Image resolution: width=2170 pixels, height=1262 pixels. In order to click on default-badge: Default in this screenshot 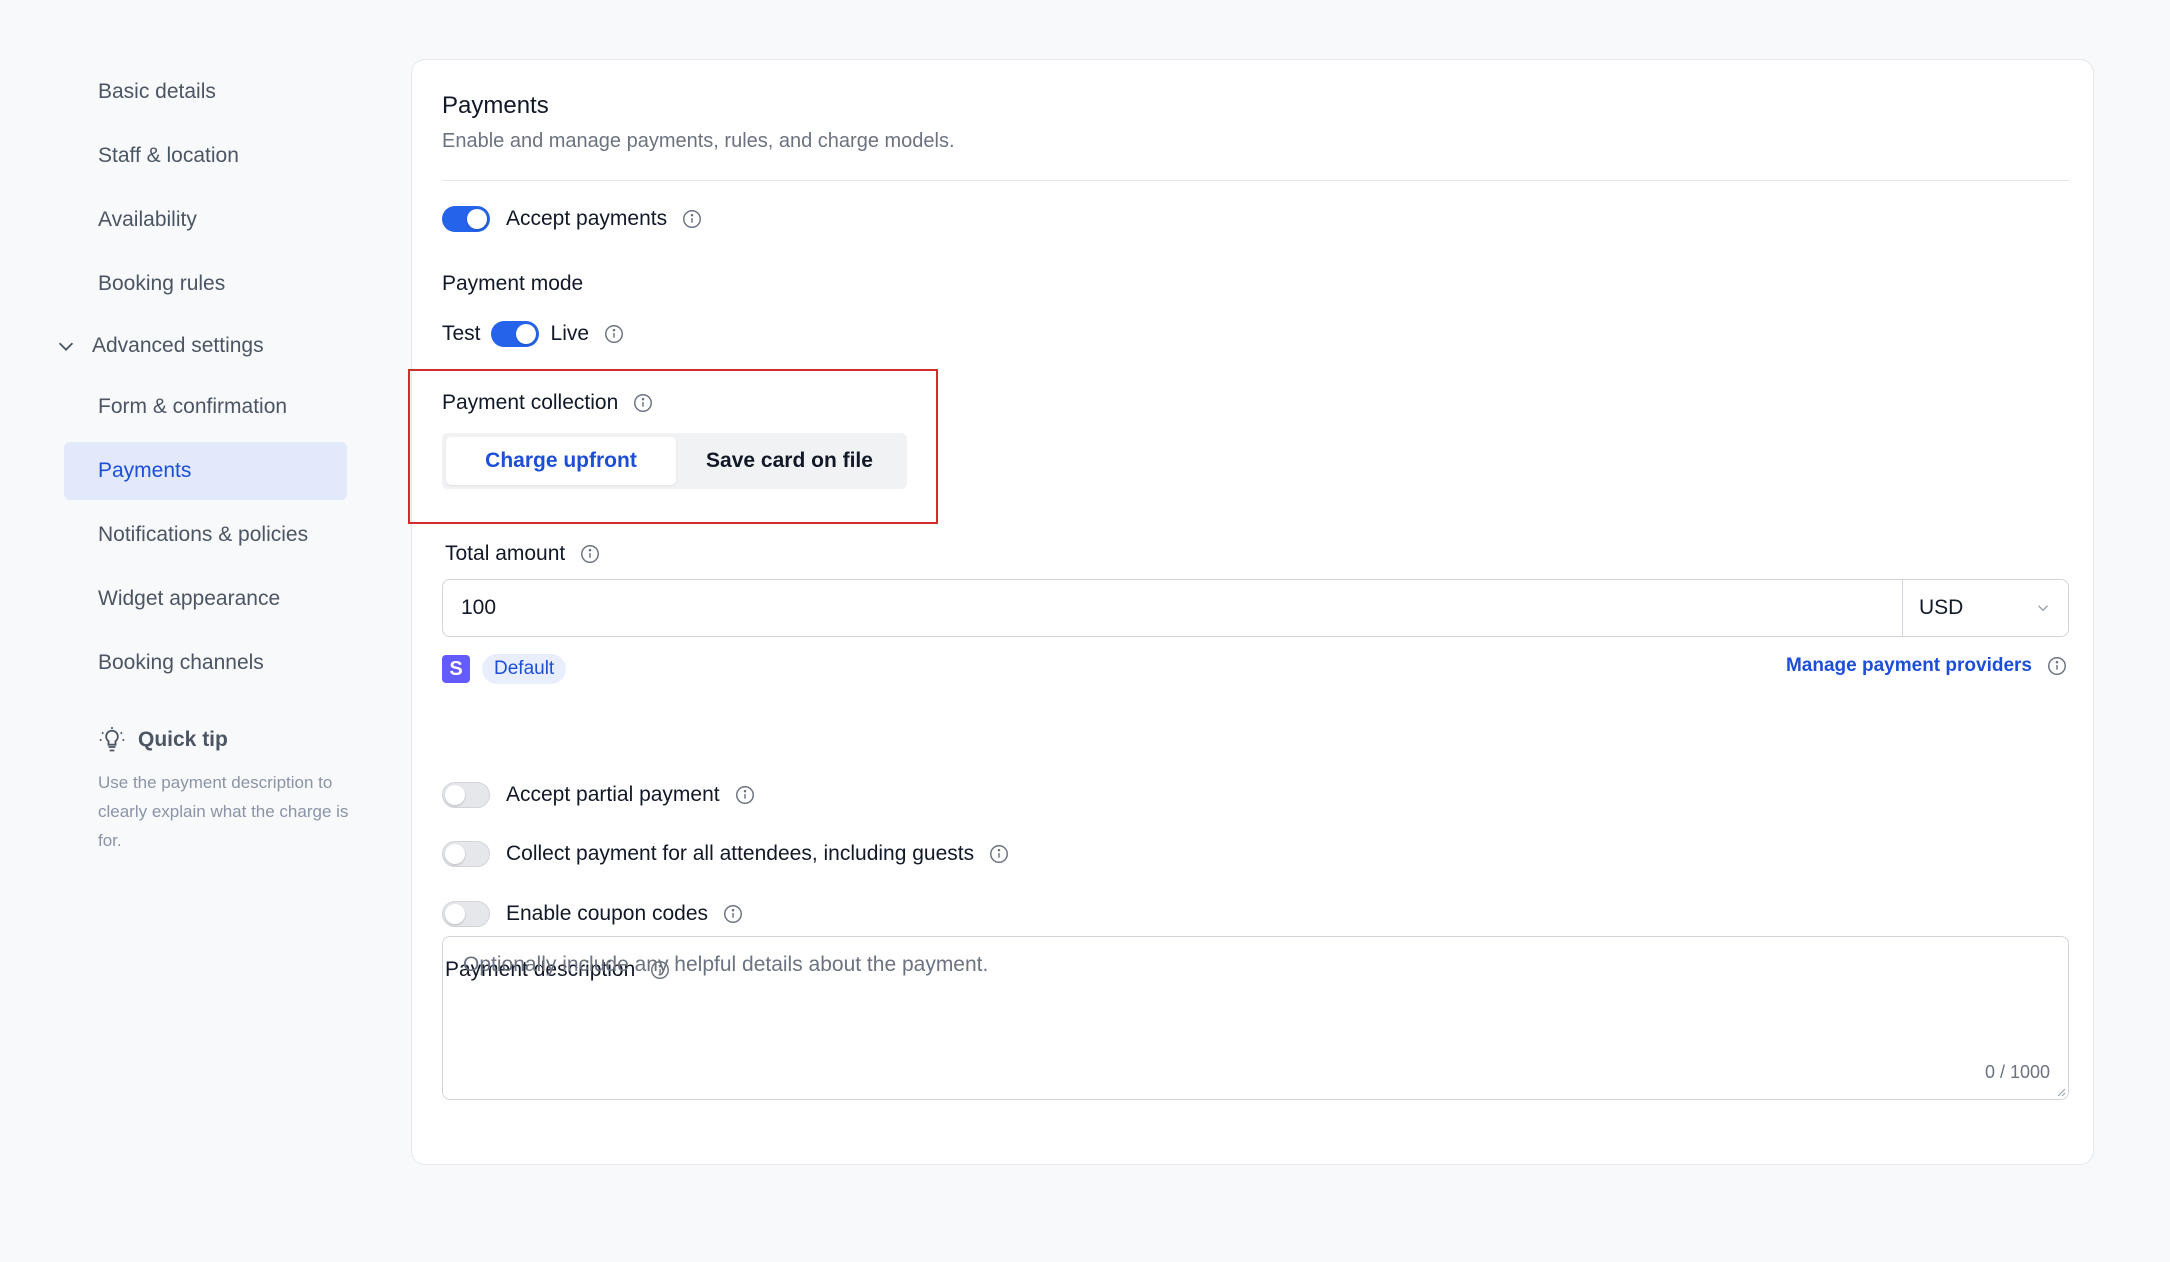, I will do `click(524, 669)`.